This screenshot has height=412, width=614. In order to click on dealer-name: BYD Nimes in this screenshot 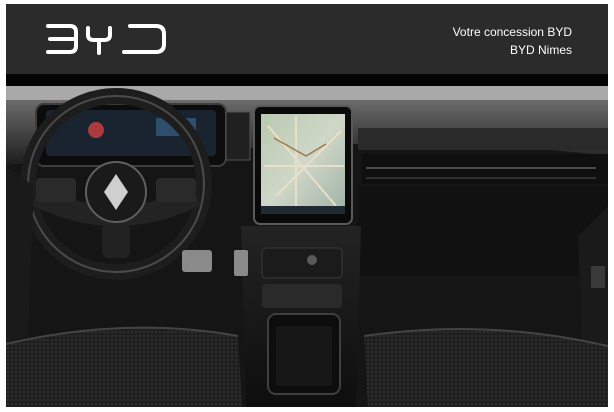, I will do `click(540, 50)`.